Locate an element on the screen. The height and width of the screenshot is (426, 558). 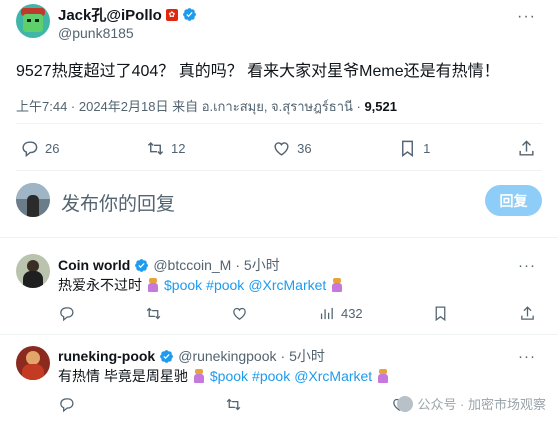
reply-author-name: Coin world is located at coordinates (94, 265).